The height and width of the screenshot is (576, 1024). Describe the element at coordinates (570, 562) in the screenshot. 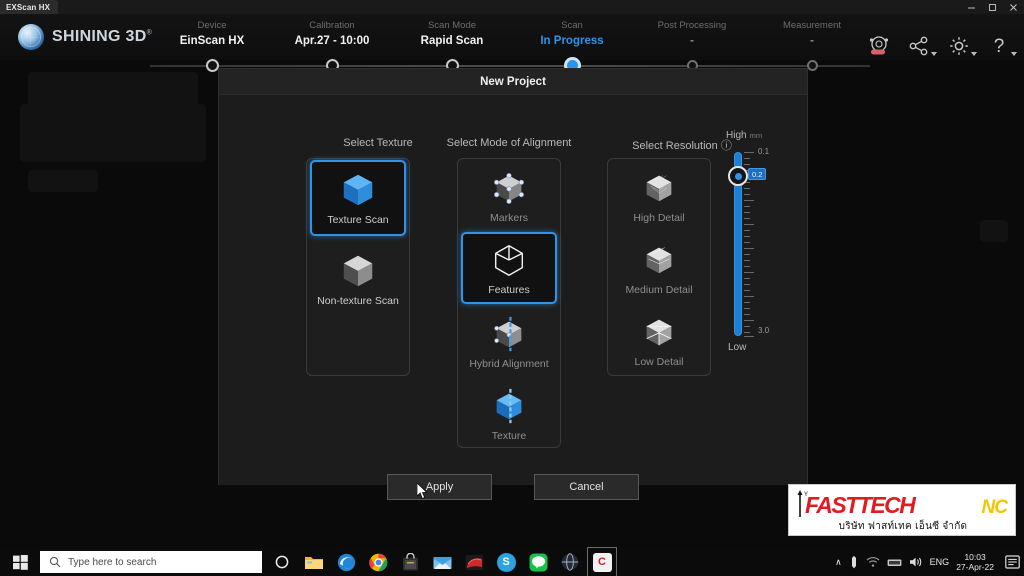

I see `browser-icon` at that location.